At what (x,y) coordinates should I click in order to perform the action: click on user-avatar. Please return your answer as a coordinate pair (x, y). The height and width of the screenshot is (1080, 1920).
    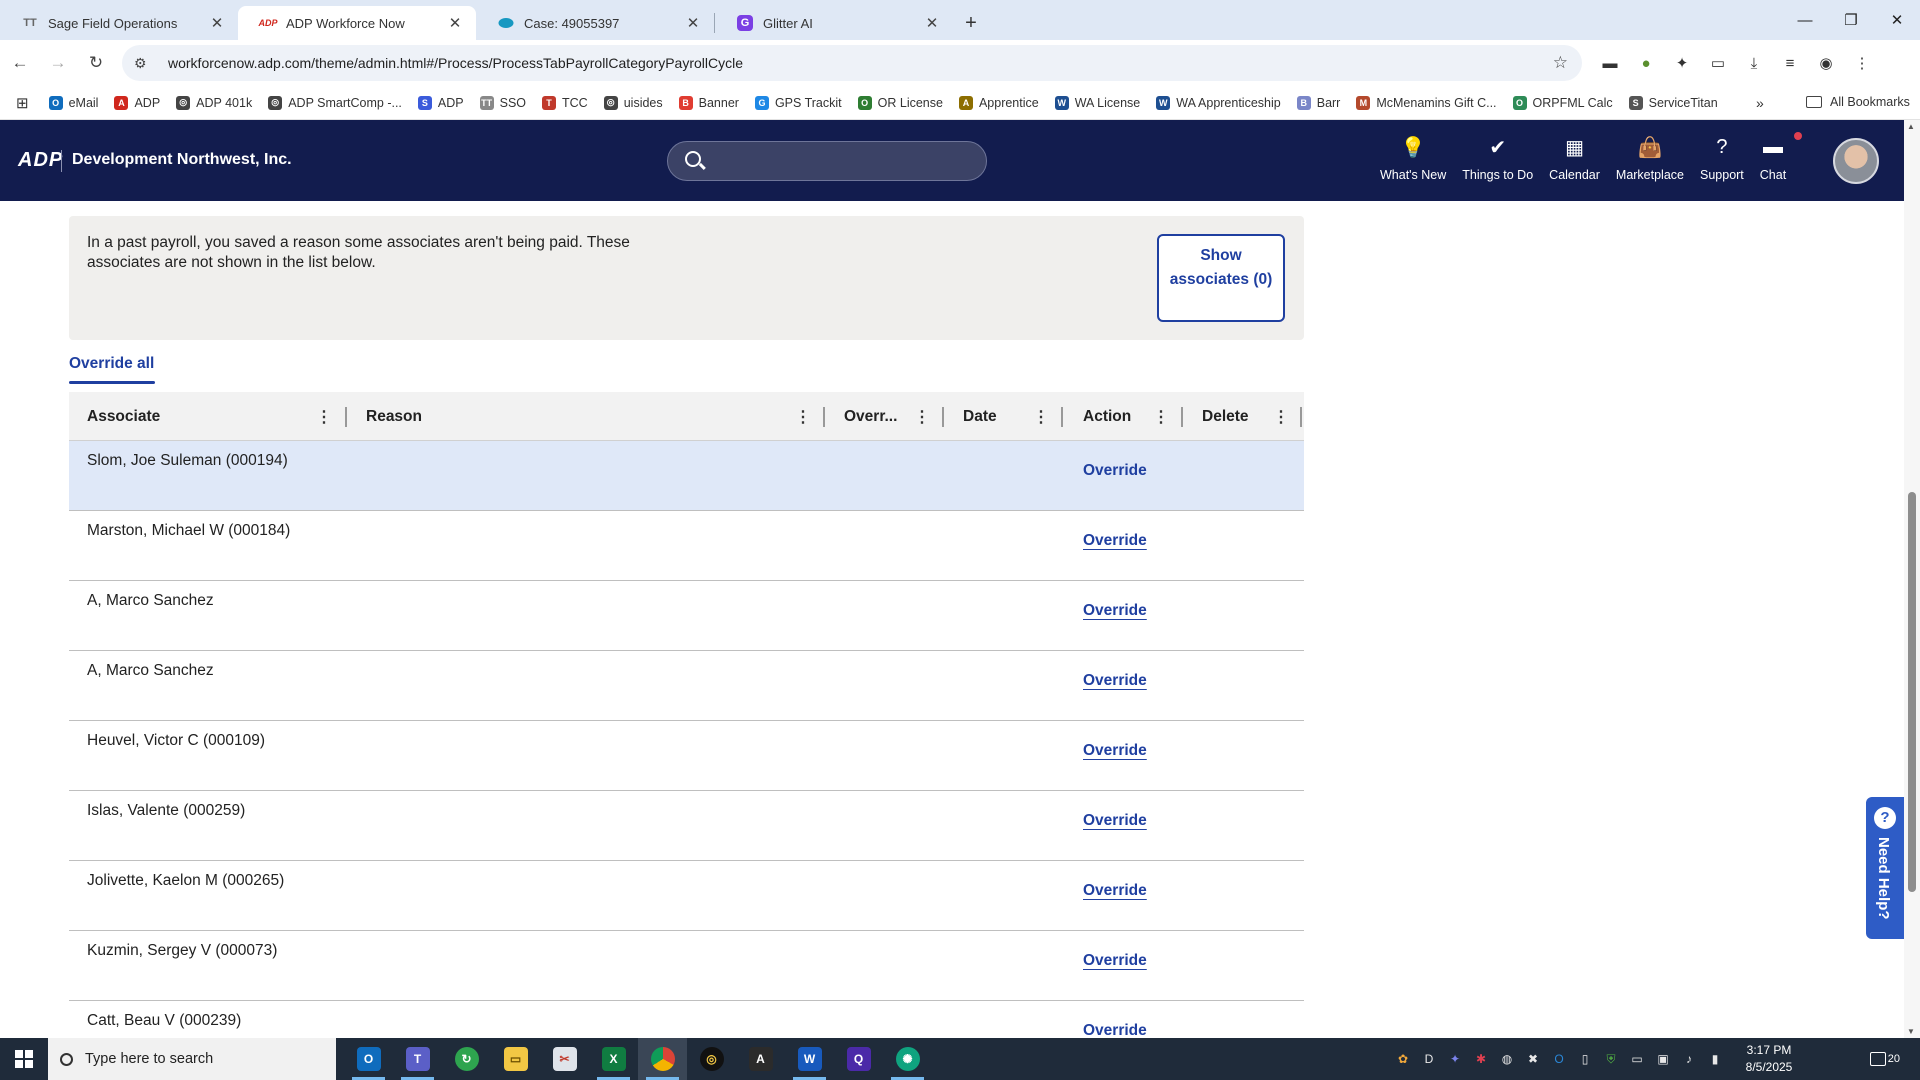
    Looking at the image, I should click on (1856, 161).